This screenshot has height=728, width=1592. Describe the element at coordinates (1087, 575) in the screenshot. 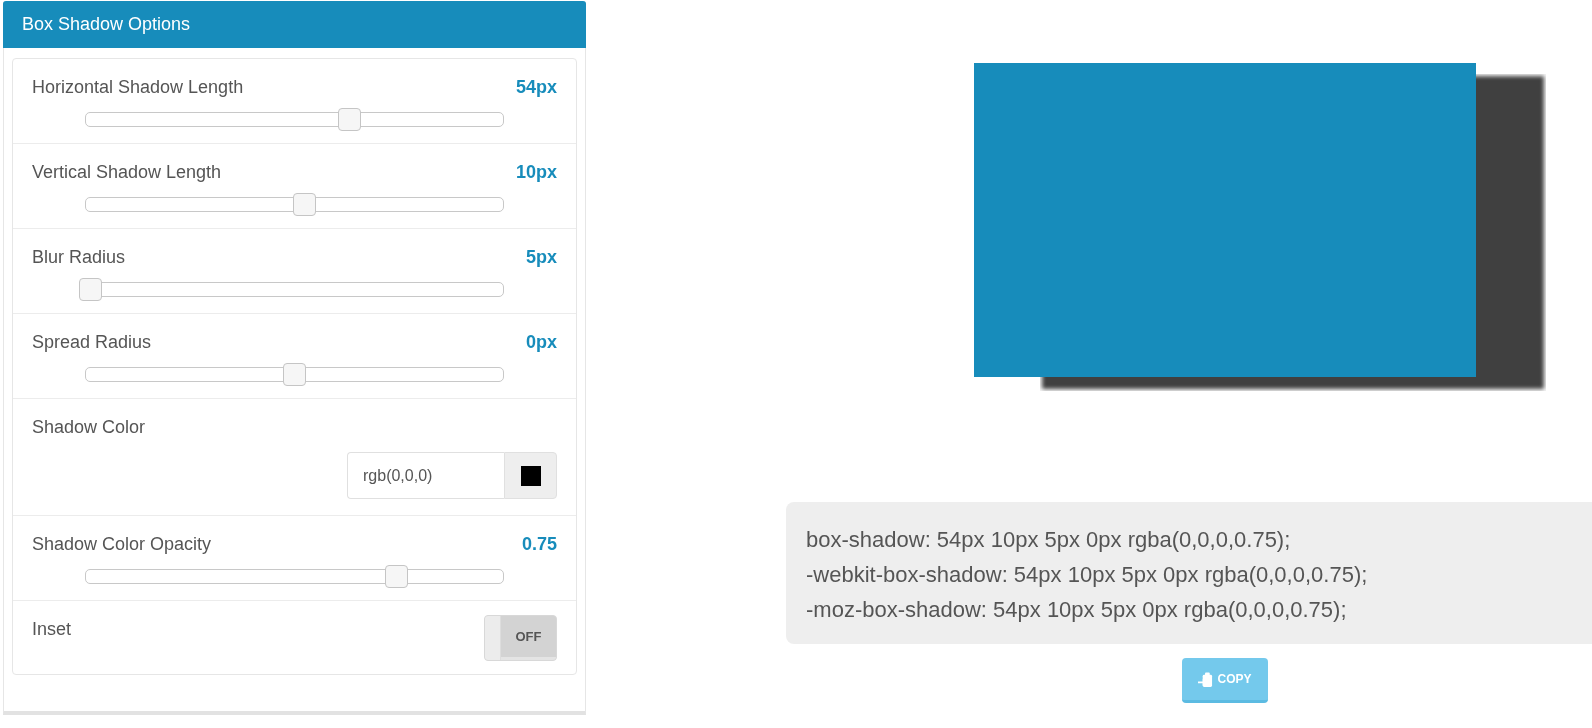

I see `code-line: -webkit-box-shadow: 54px 10px 5px 0px rgba(0,0,0,0.75);` at that location.